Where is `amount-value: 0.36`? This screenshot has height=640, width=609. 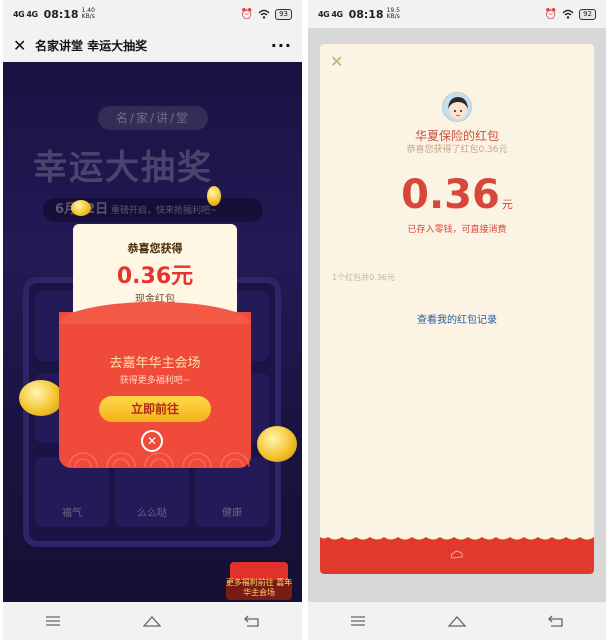 amount-value: 0.36 is located at coordinates (450, 195).